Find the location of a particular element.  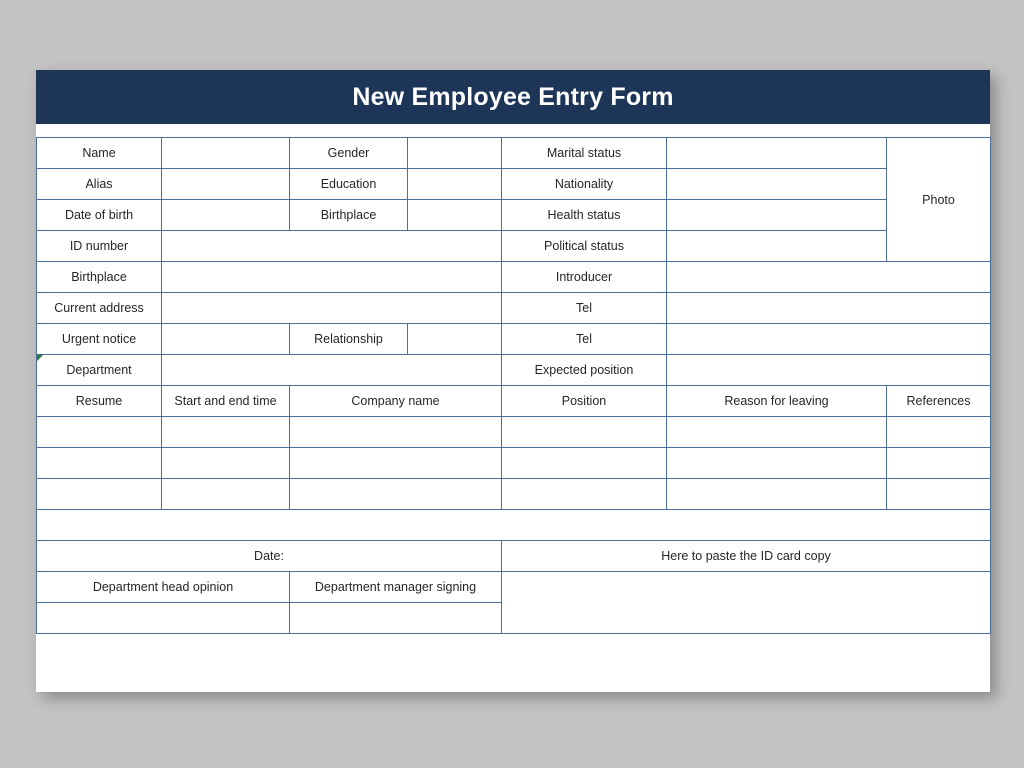

table-row: Urgent notice Relationship Tel is located at coordinates (513, 339).